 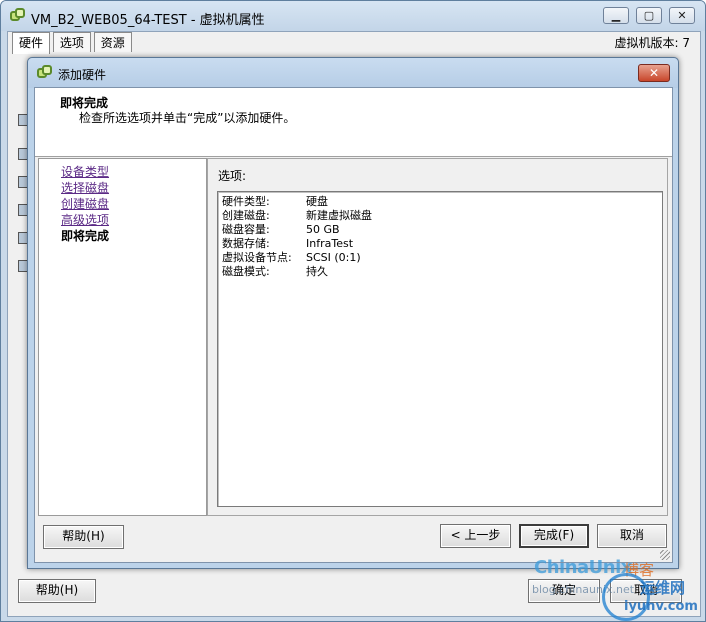 What do you see at coordinates (288, 243) in the screenshot?
I see `summary-row: 数据存储: InfraTest` at bounding box center [288, 243].